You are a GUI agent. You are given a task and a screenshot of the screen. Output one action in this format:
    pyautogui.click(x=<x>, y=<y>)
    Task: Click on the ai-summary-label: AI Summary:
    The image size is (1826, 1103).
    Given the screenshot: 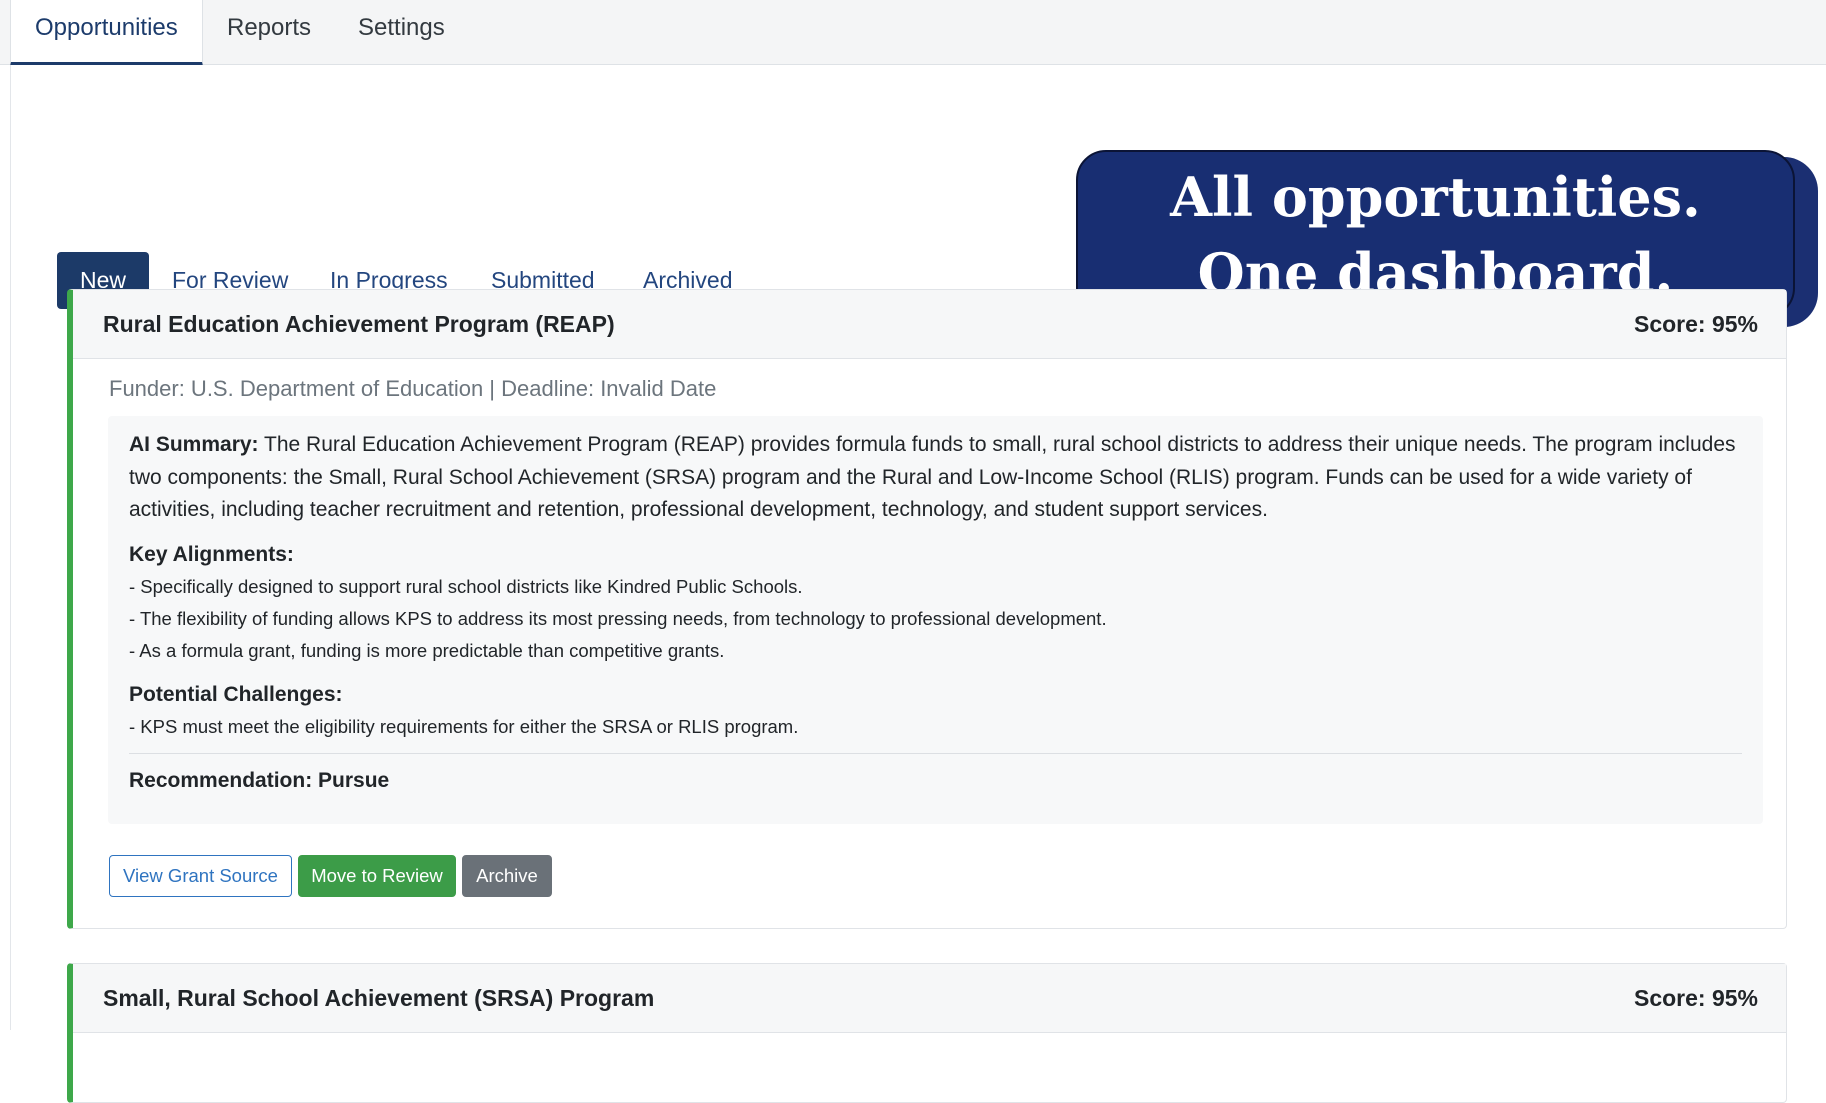 What is the action you would take?
    pyautogui.click(x=194, y=444)
    